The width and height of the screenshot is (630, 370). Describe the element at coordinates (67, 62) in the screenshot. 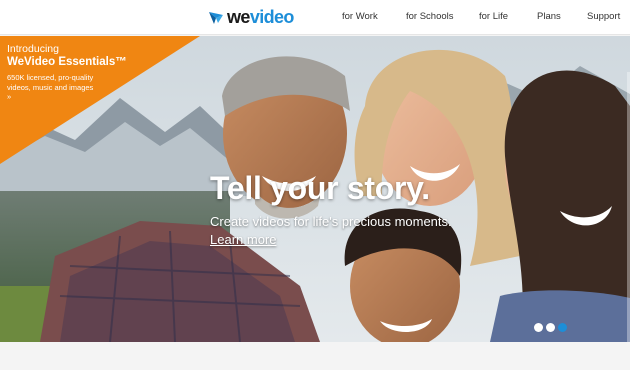

I see `promo-title: WeVideo Essentials™` at that location.